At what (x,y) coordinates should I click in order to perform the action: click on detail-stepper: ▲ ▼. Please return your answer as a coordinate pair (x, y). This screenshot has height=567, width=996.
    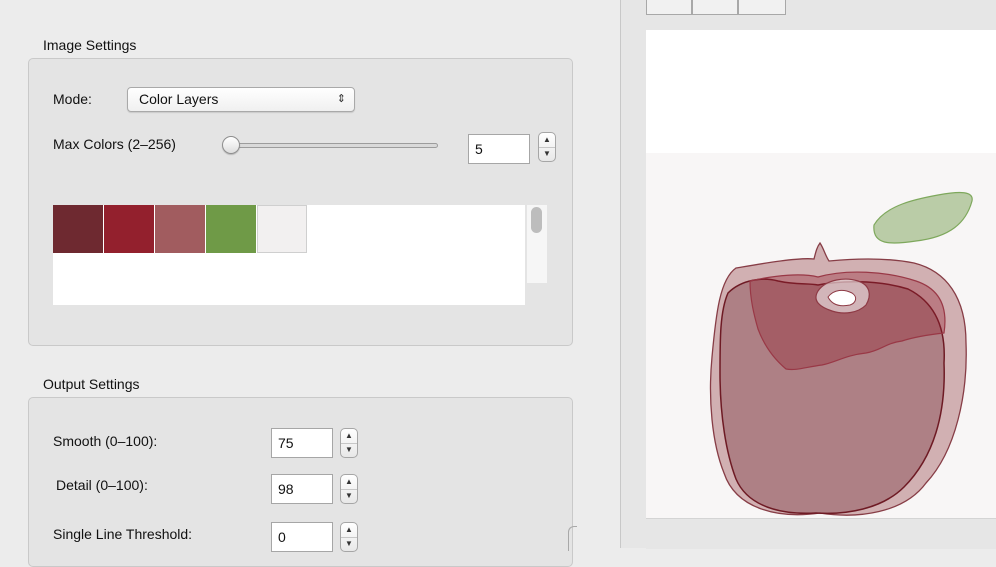
    Looking at the image, I should click on (349, 489).